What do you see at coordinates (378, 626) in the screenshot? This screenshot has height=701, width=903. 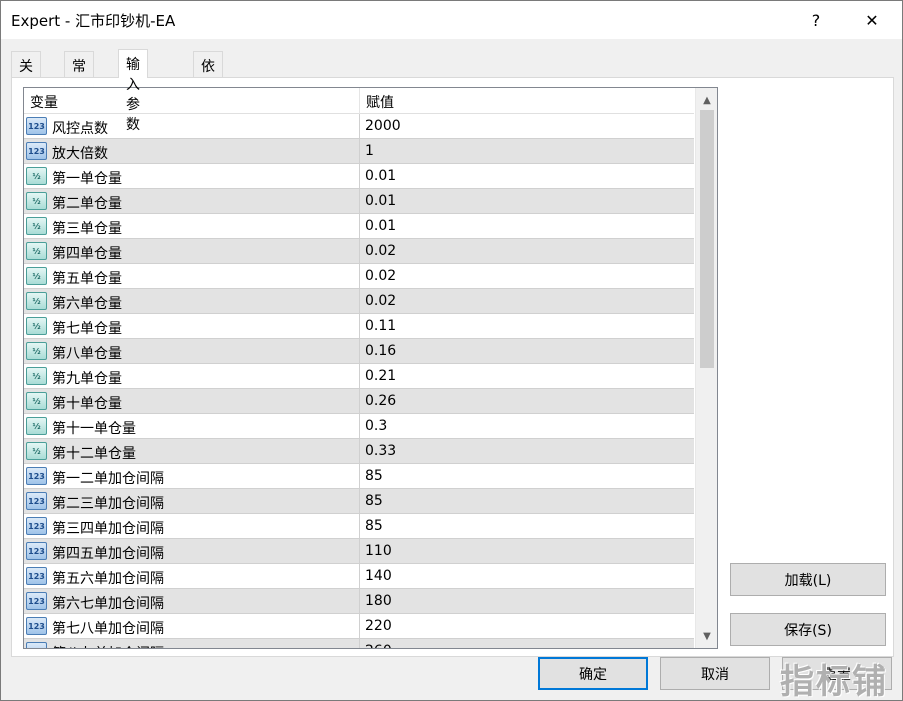 I see `parameter-value: 220` at bounding box center [378, 626].